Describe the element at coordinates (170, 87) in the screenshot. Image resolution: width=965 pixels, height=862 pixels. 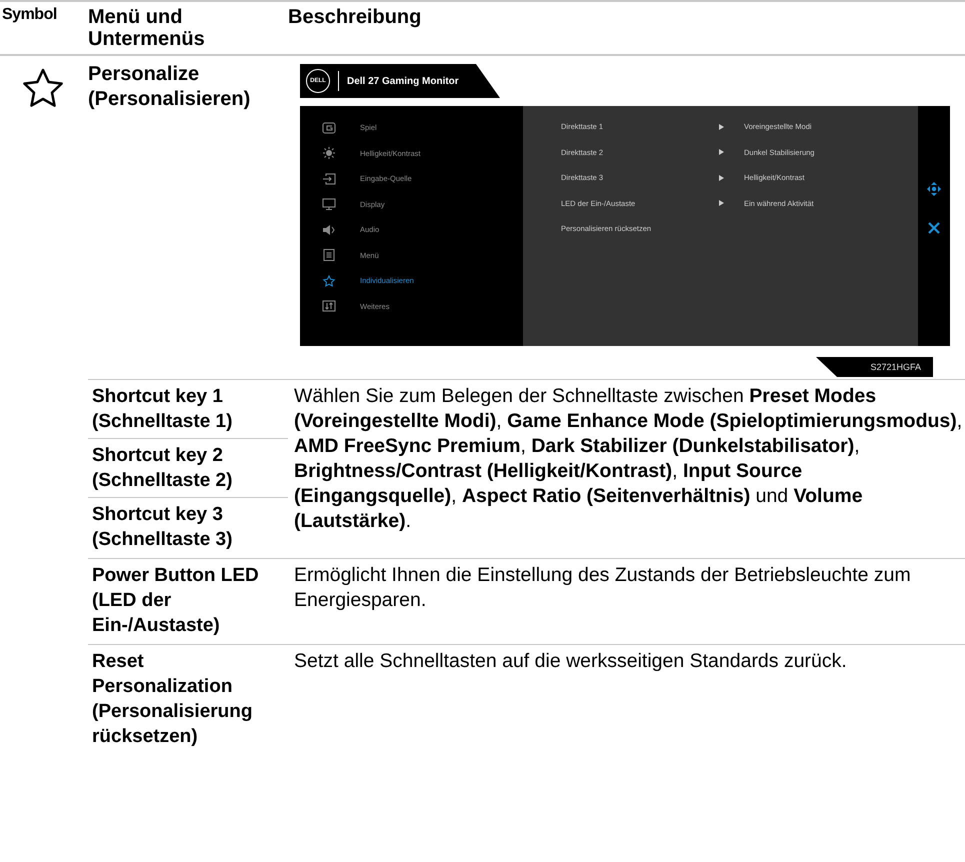
I see `menu-title: Personalize (Personalisieren)` at that location.